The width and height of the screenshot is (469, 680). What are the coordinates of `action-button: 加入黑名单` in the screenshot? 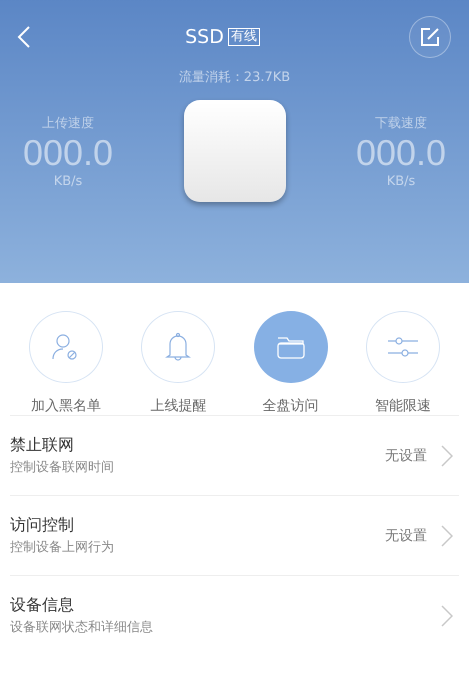 It's located at (66, 363).